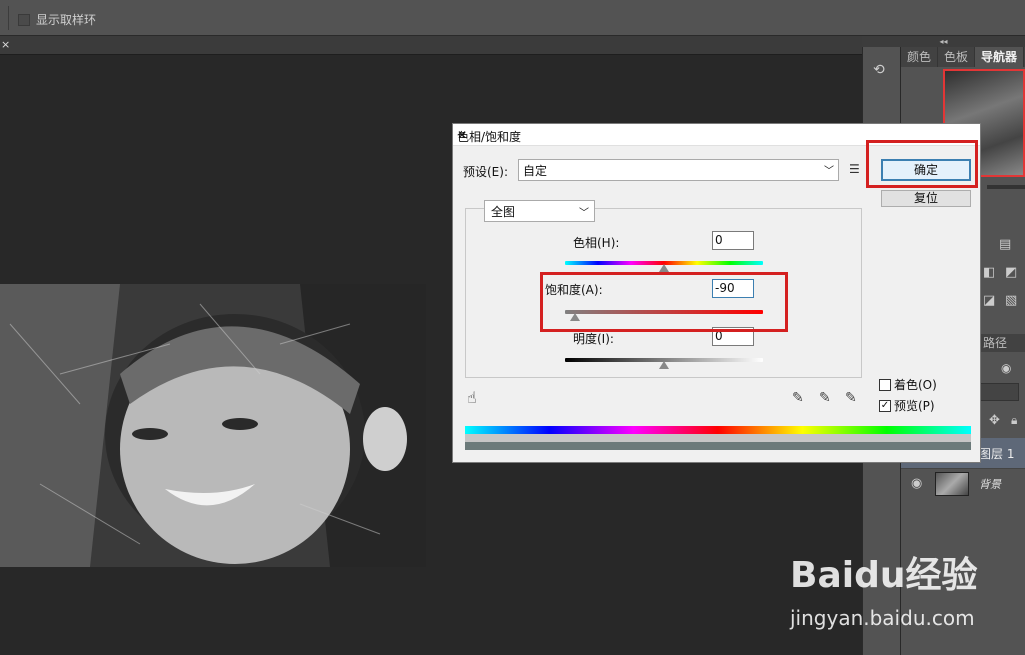 The image size is (1025, 655). Describe the element at coordinates (431, 45) in the screenshot. I see `document-tab-bar: ×` at that location.